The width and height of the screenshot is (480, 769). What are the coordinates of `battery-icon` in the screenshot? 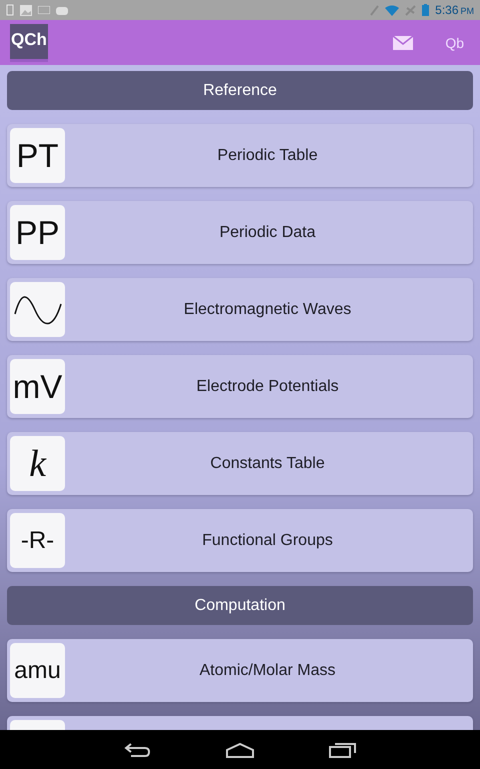 It's located at (426, 10).